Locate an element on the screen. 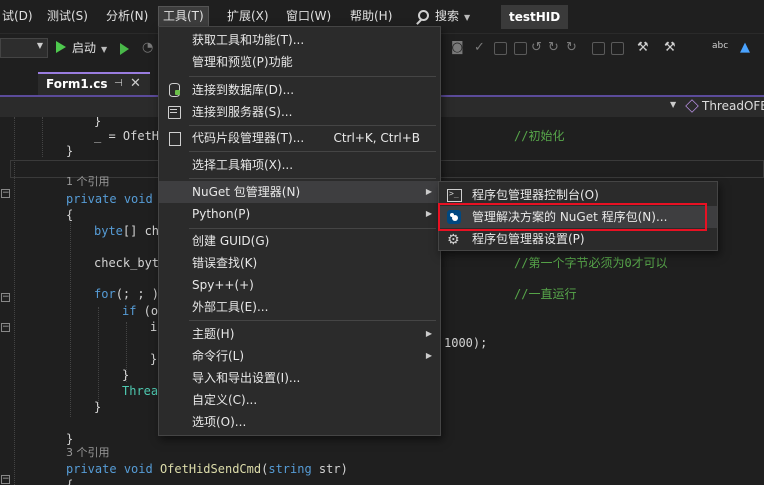  server-icon is located at coordinates (174, 112).